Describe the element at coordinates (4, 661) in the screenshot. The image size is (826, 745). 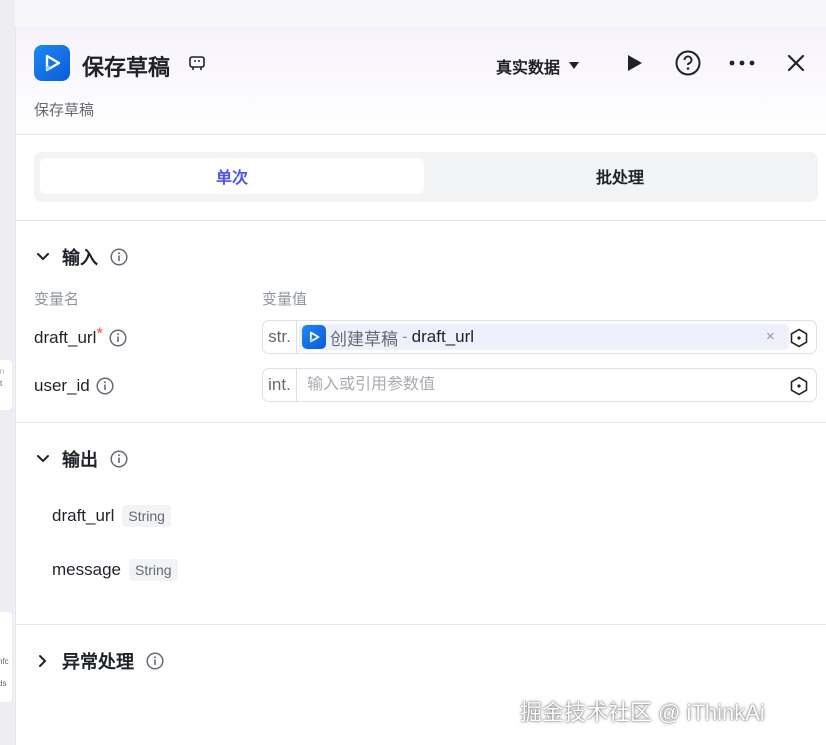
I see `canvas-node-text: nfc` at that location.